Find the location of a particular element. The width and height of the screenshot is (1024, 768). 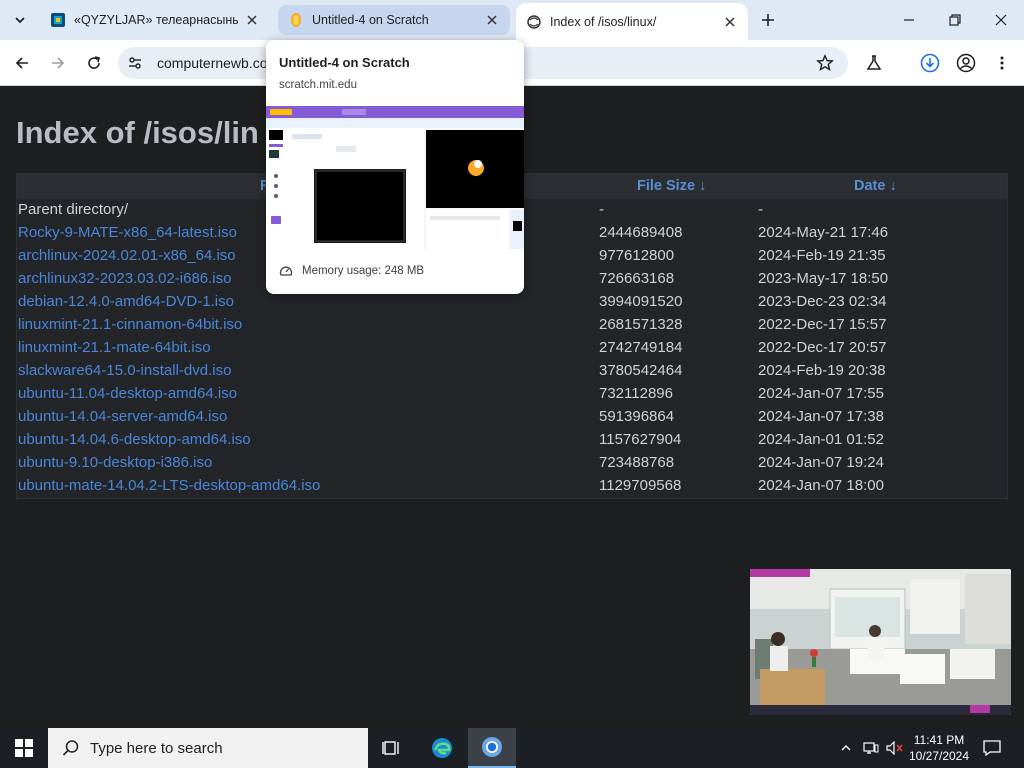

file-link: archlinux32-2023.03.02-i686.iso is located at coordinates (124, 278).